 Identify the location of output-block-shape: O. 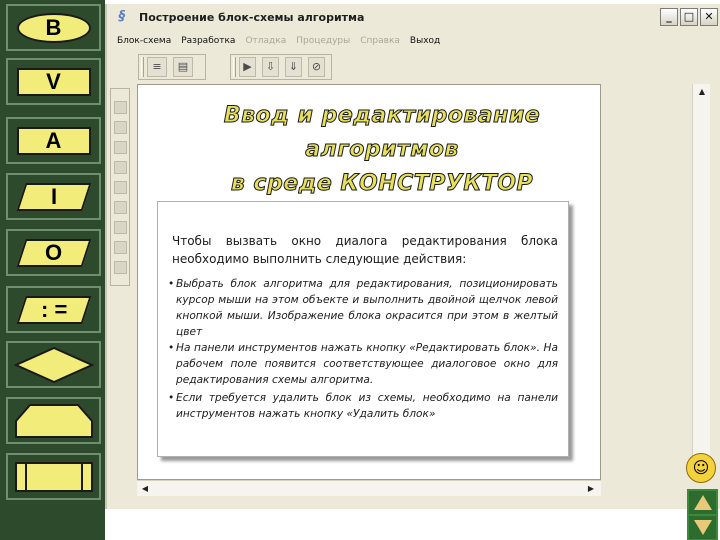
(53, 252).